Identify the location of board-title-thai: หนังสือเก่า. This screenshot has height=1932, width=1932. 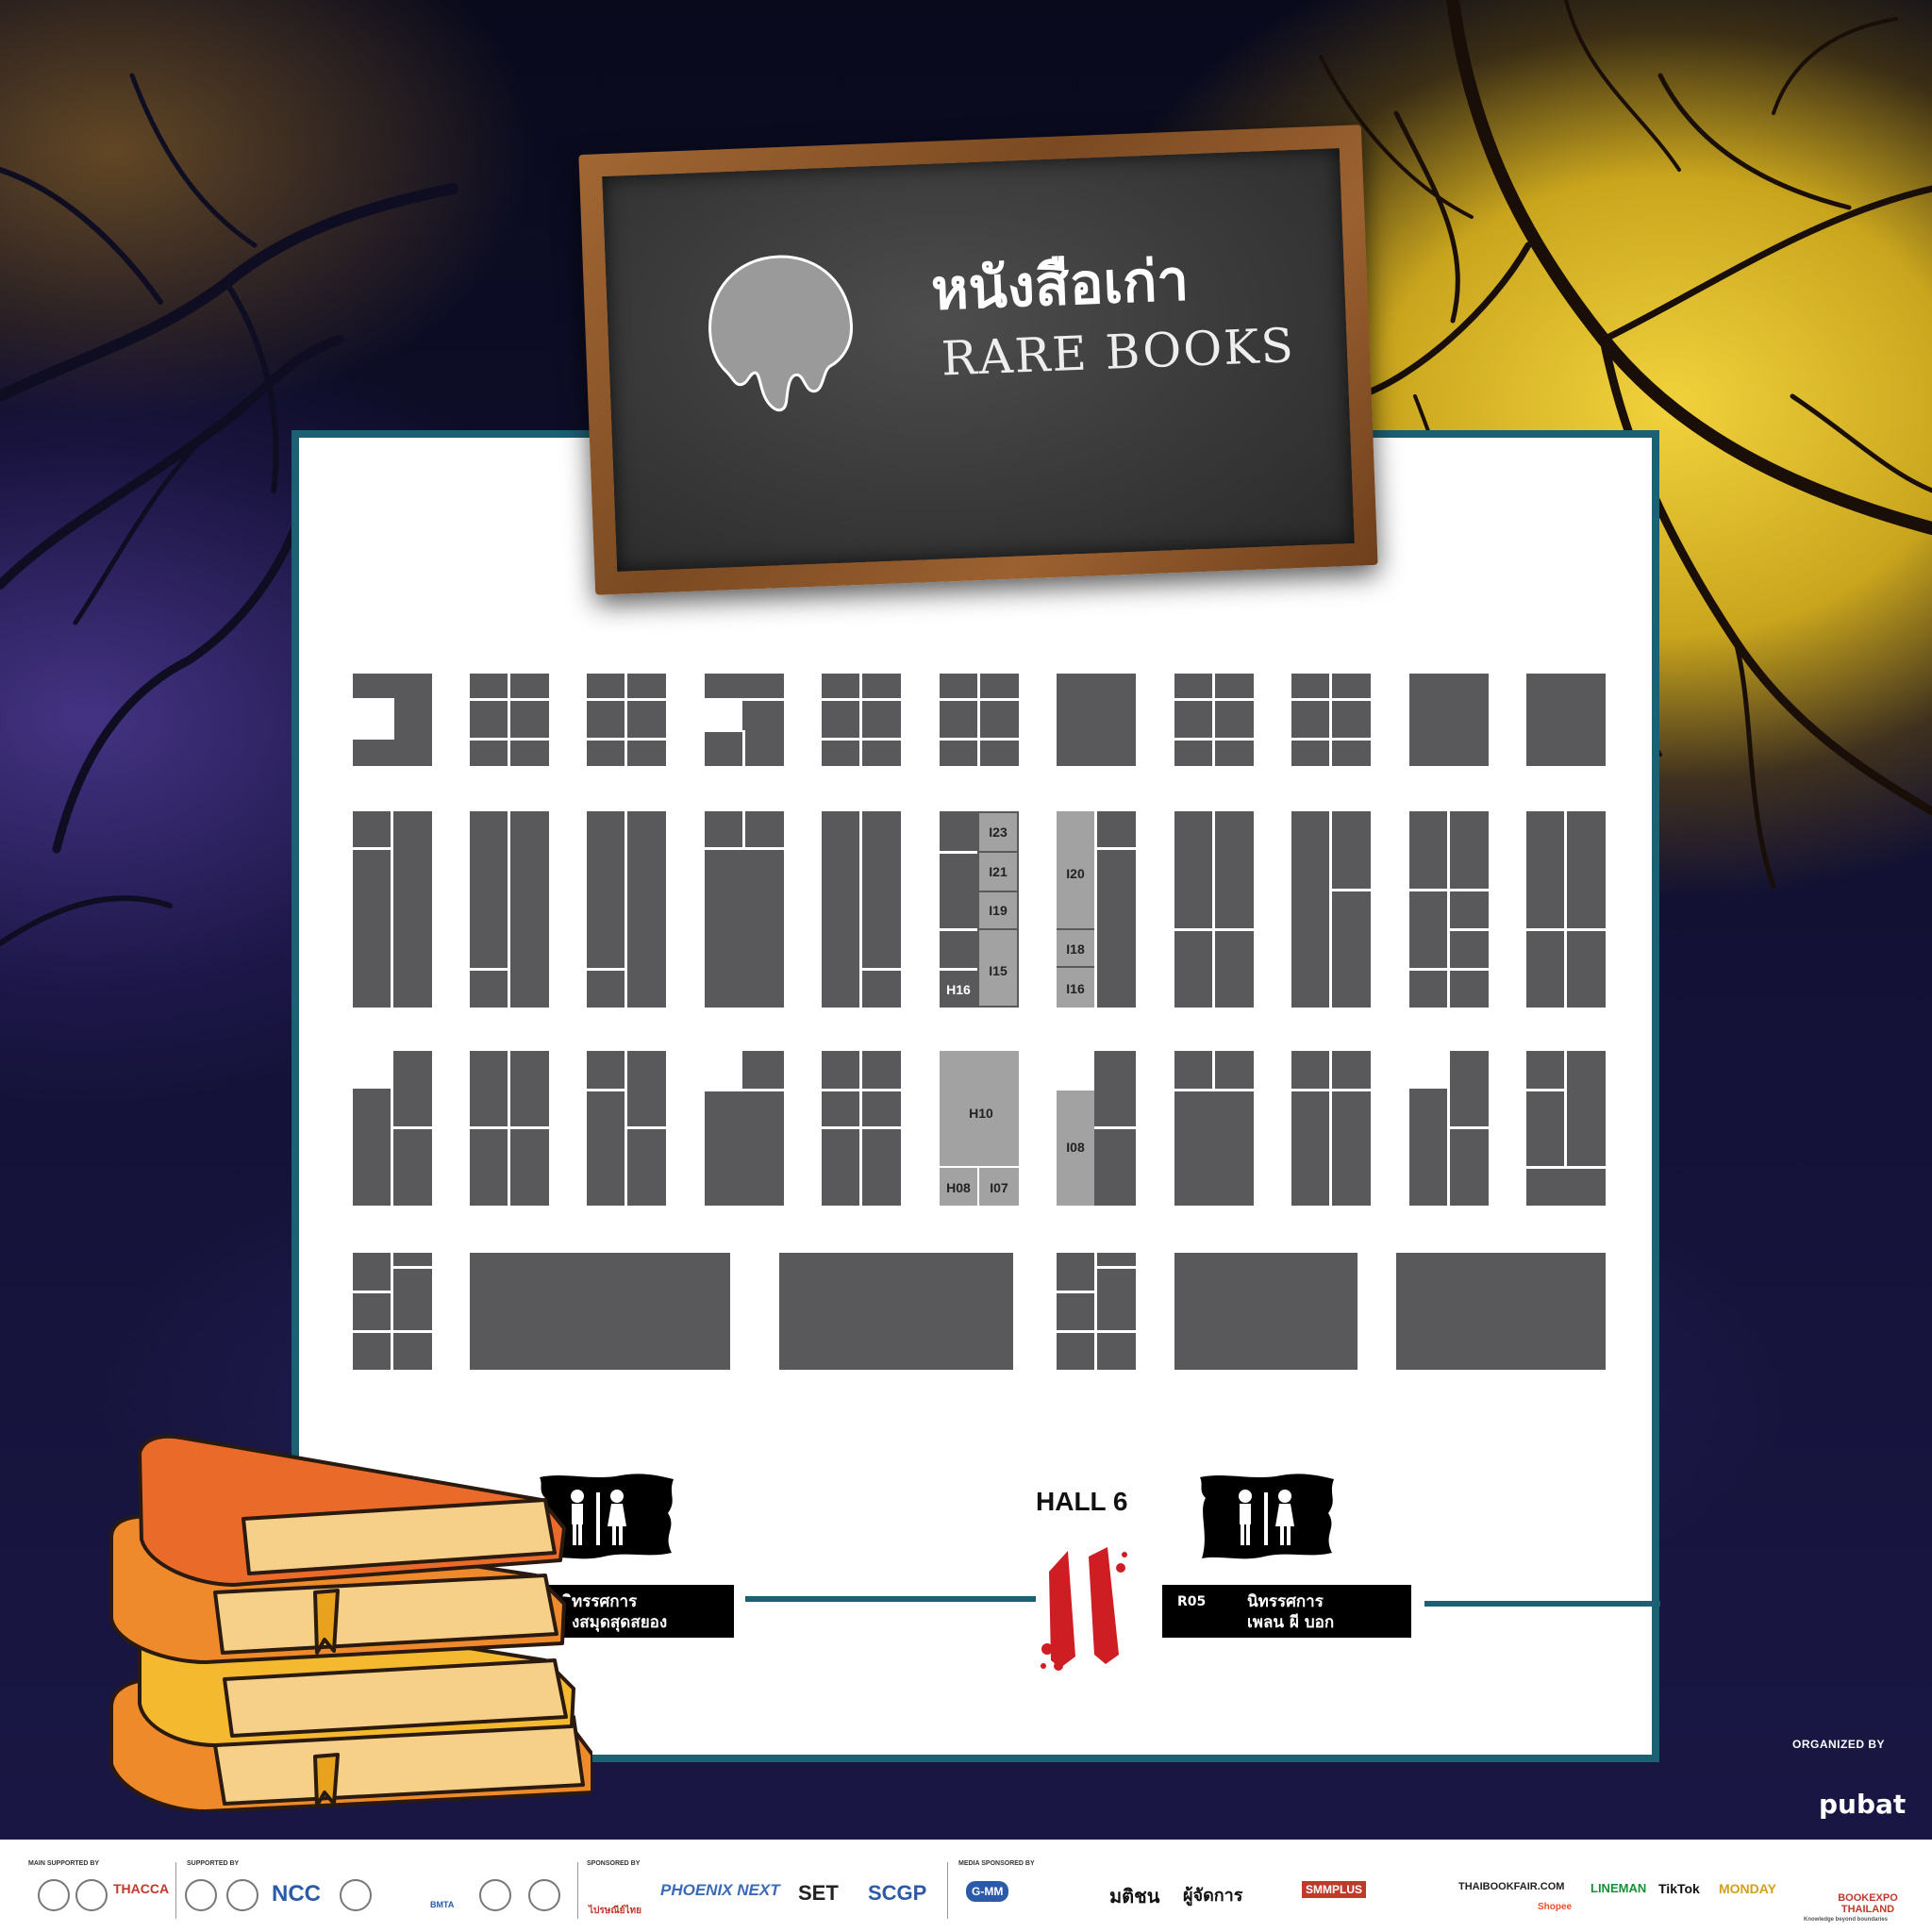
(1060, 285).